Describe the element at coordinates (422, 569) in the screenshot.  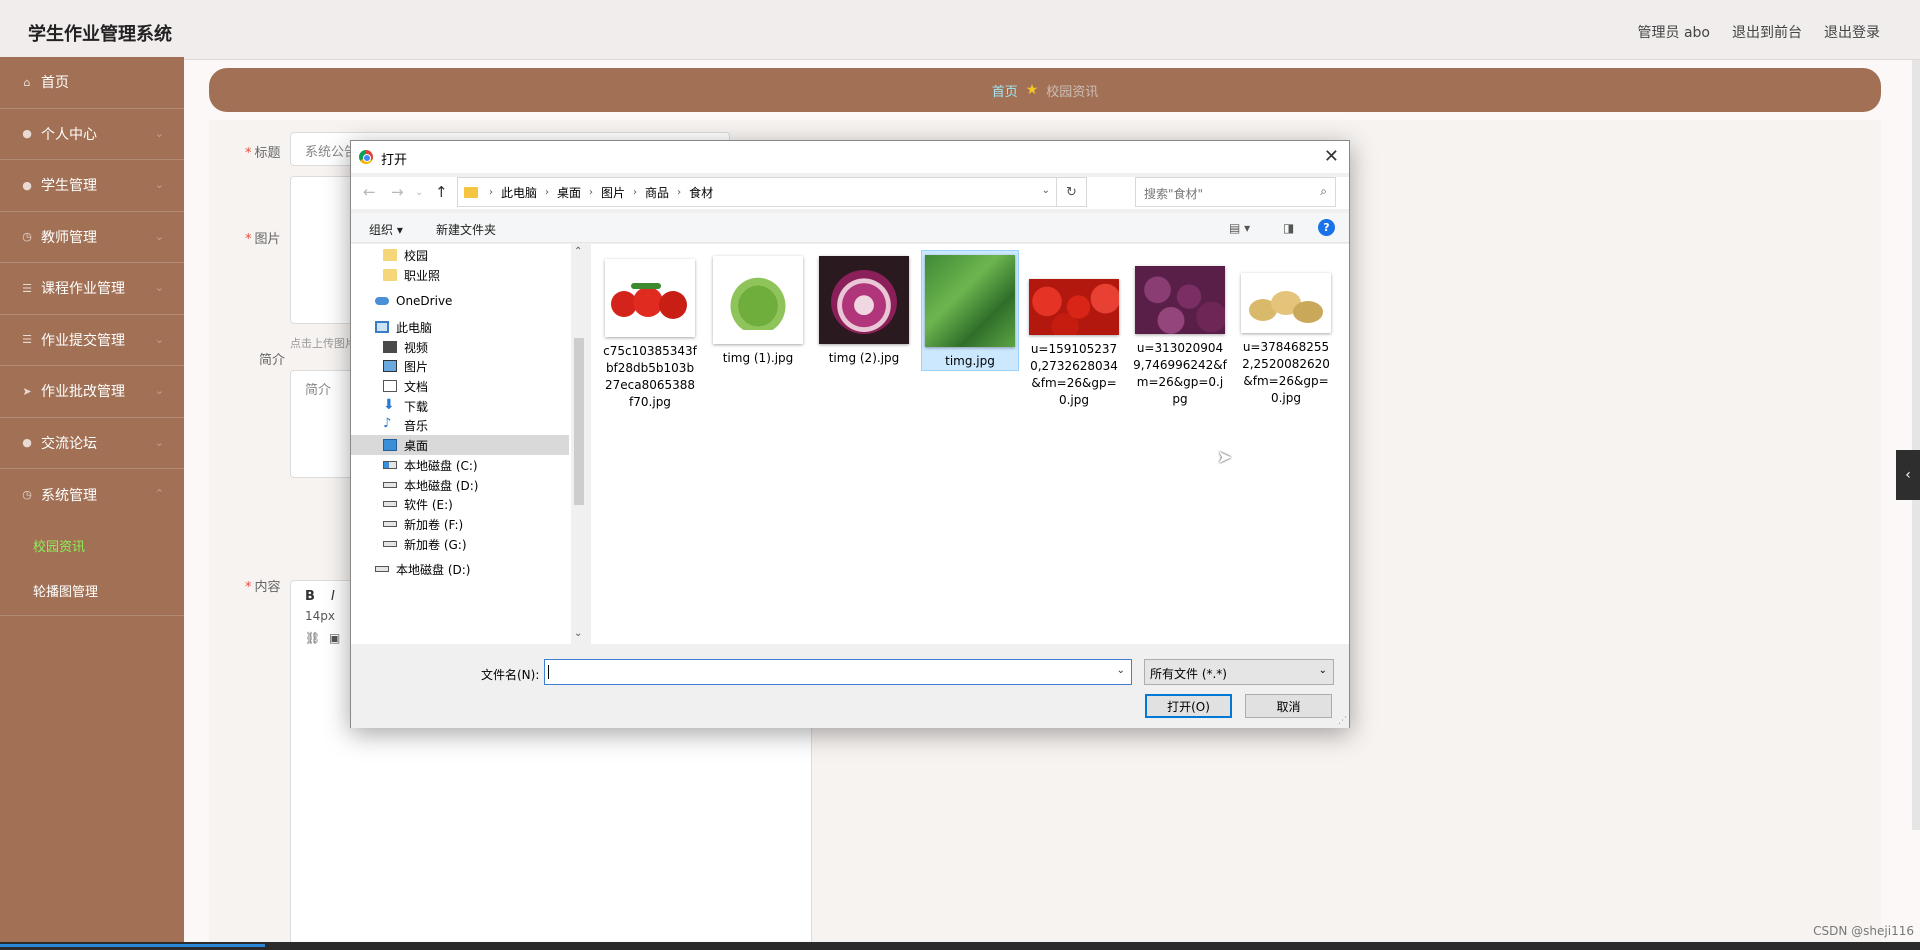
I see `nav-item-drive-d-2: 本地磁盘 (D:)` at that location.